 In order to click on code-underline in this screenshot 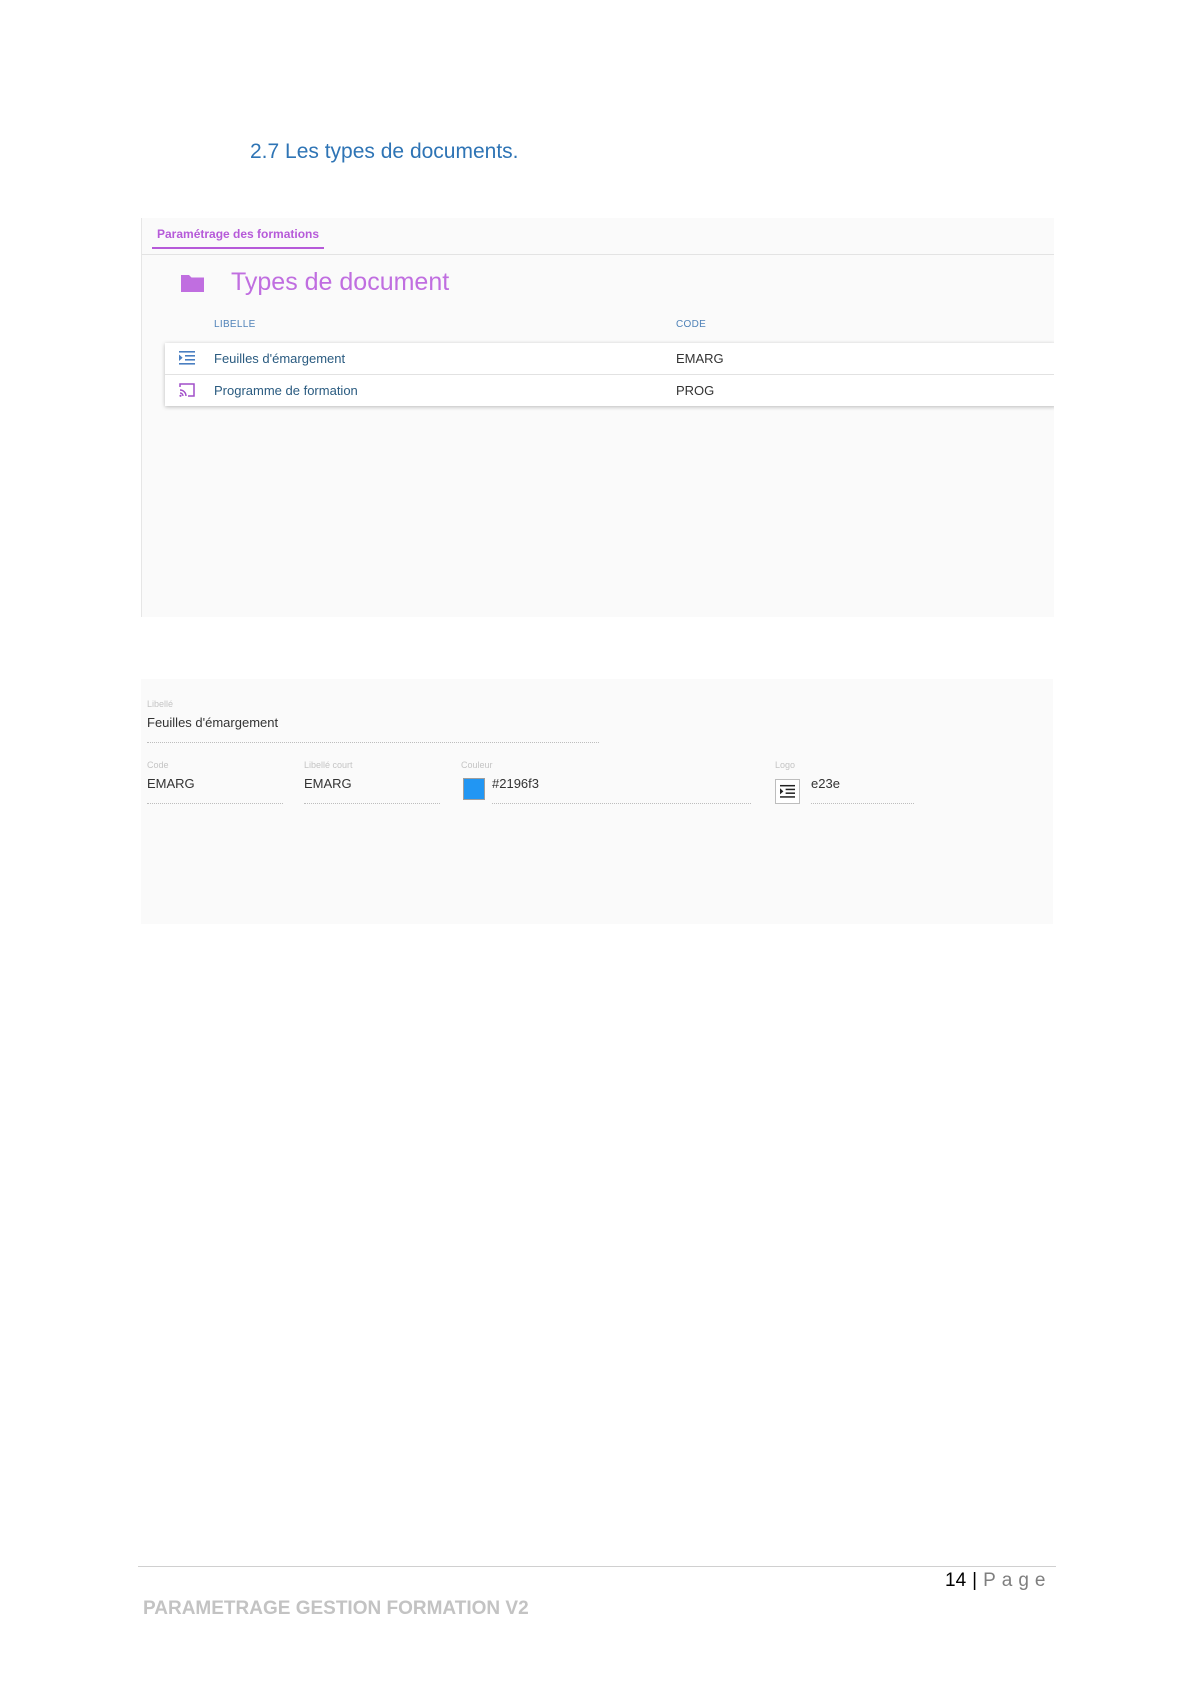, I will do `click(215, 803)`.